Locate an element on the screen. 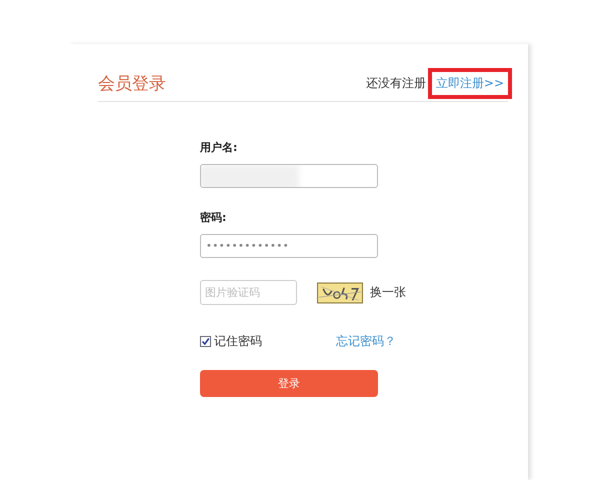 The height and width of the screenshot is (480, 600). register-prompt: 还没有注册 is located at coordinates (396, 83).